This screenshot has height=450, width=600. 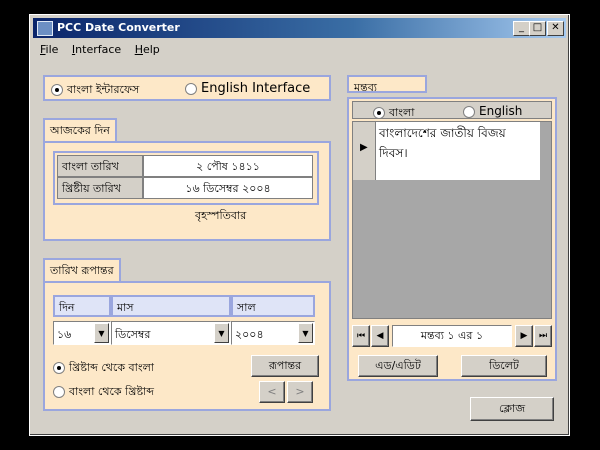 What do you see at coordinates (82, 333) in the screenshot?
I see `day-select: ১৬ ▼` at bounding box center [82, 333].